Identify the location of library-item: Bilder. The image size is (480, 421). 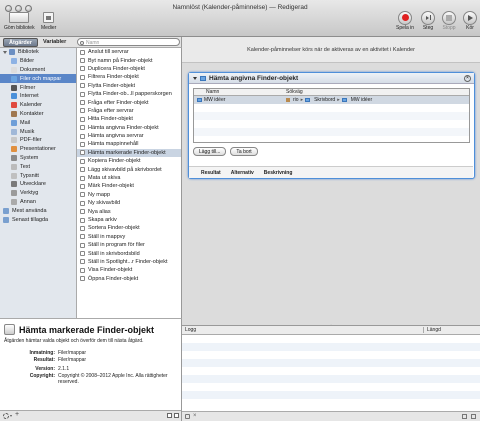
(38, 61).